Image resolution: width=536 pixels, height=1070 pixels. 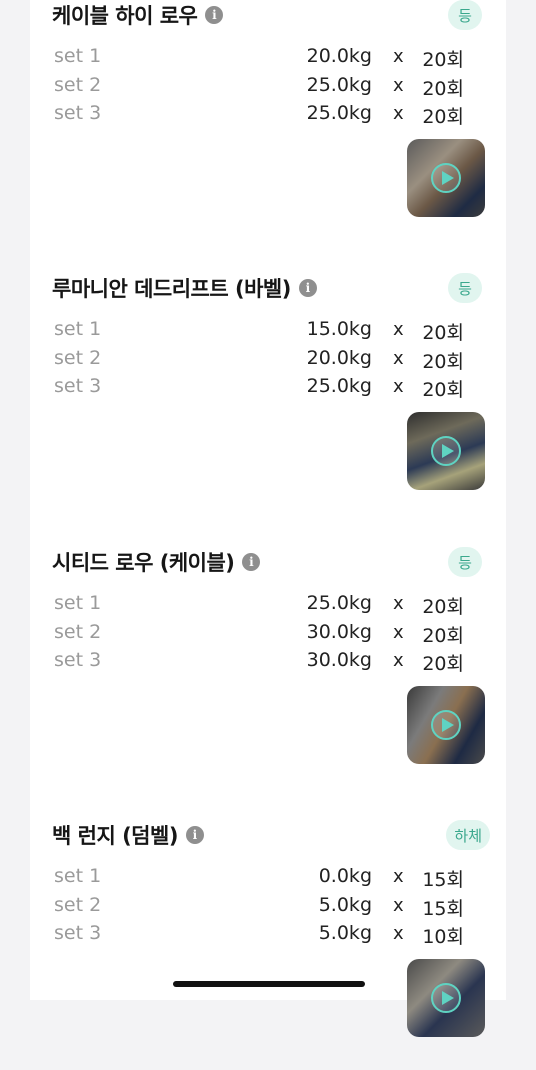 I want to click on exercise-header: 루마니안 데드리프트 (바벨) i, so click(x=184, y=288).